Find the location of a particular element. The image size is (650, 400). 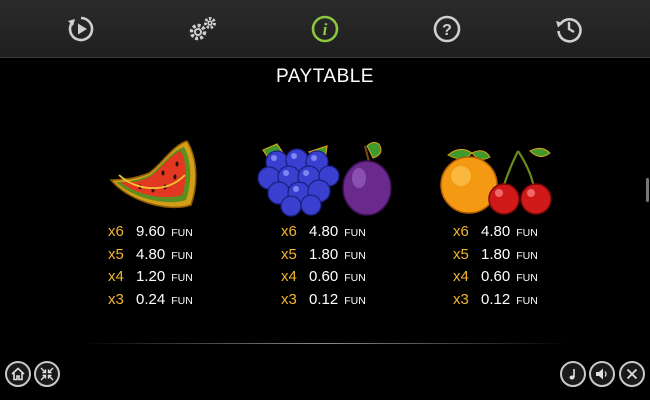

tab-info: i is located at coordinates (325, 29).